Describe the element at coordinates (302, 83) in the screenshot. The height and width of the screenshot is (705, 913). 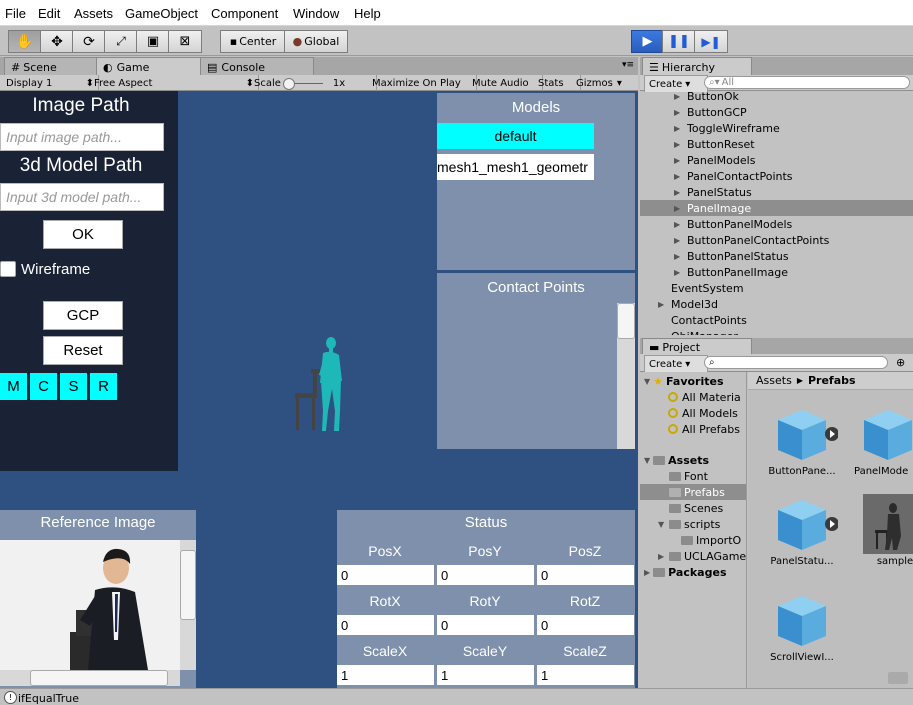
I see `scale-slider-track` at that location.